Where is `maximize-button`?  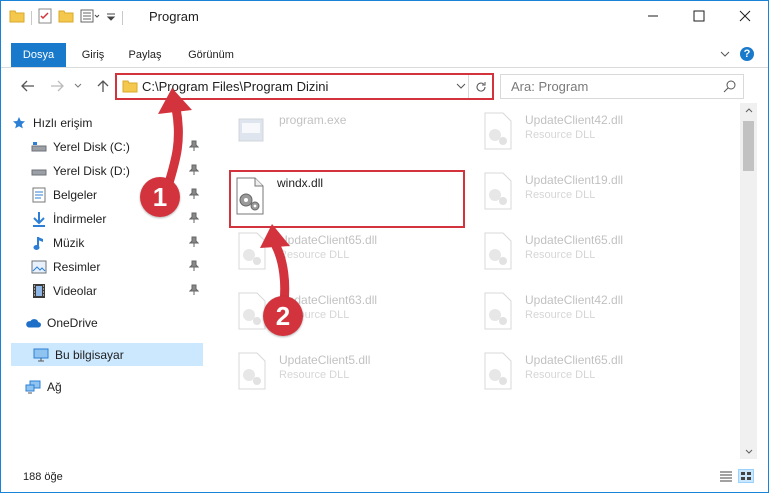 maximize-button is located at coordinates (699, 16).